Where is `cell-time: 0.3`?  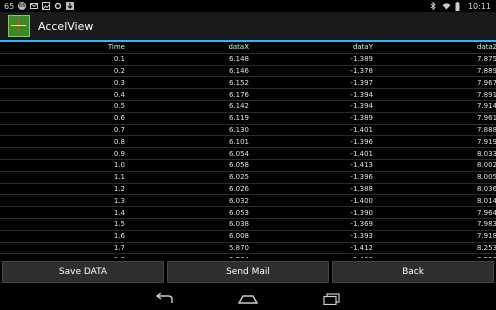
cell-time: 0.3 is located at coordinates (62, 83).